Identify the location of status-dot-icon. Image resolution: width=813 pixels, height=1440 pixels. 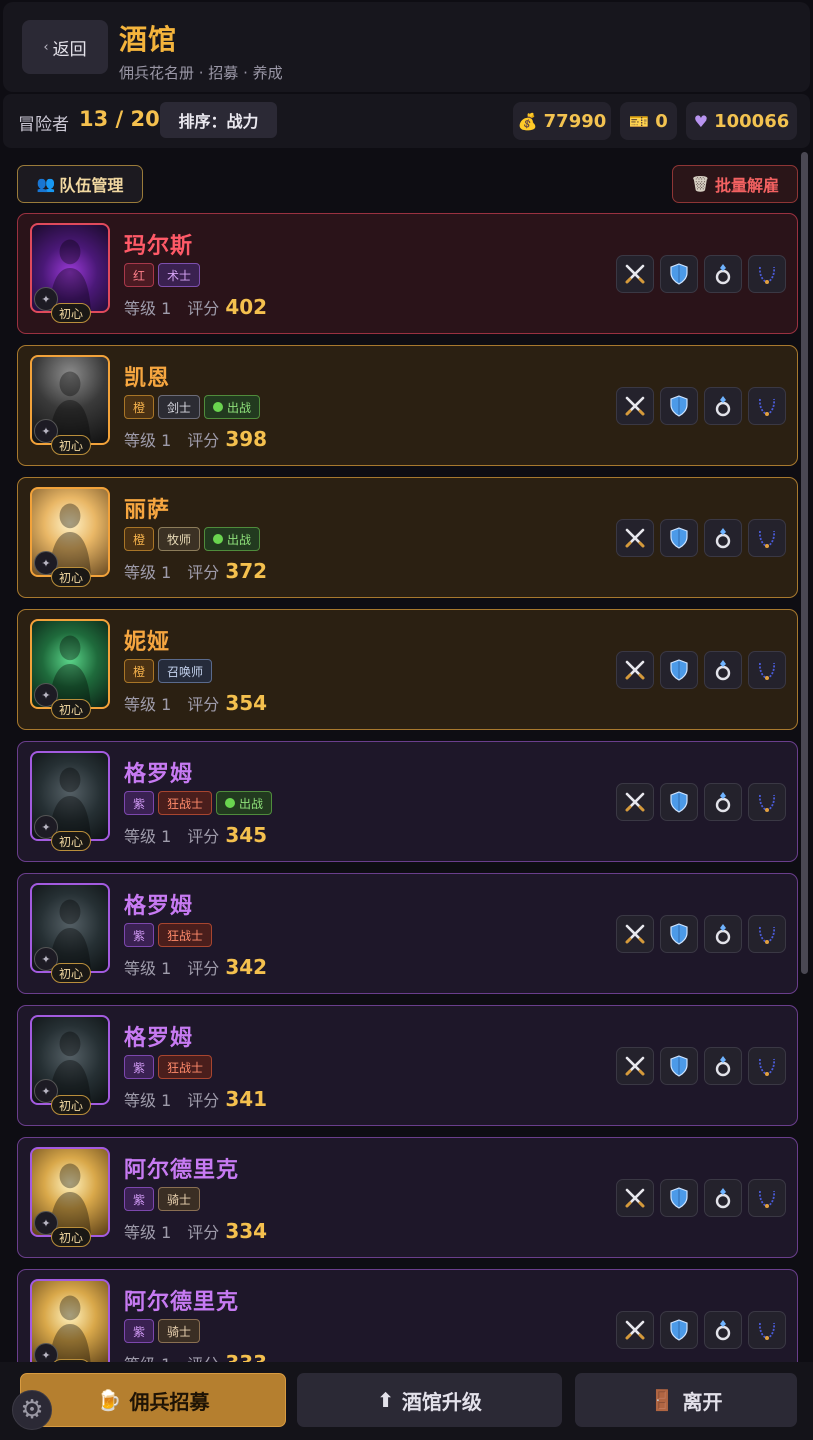
(230, 803).